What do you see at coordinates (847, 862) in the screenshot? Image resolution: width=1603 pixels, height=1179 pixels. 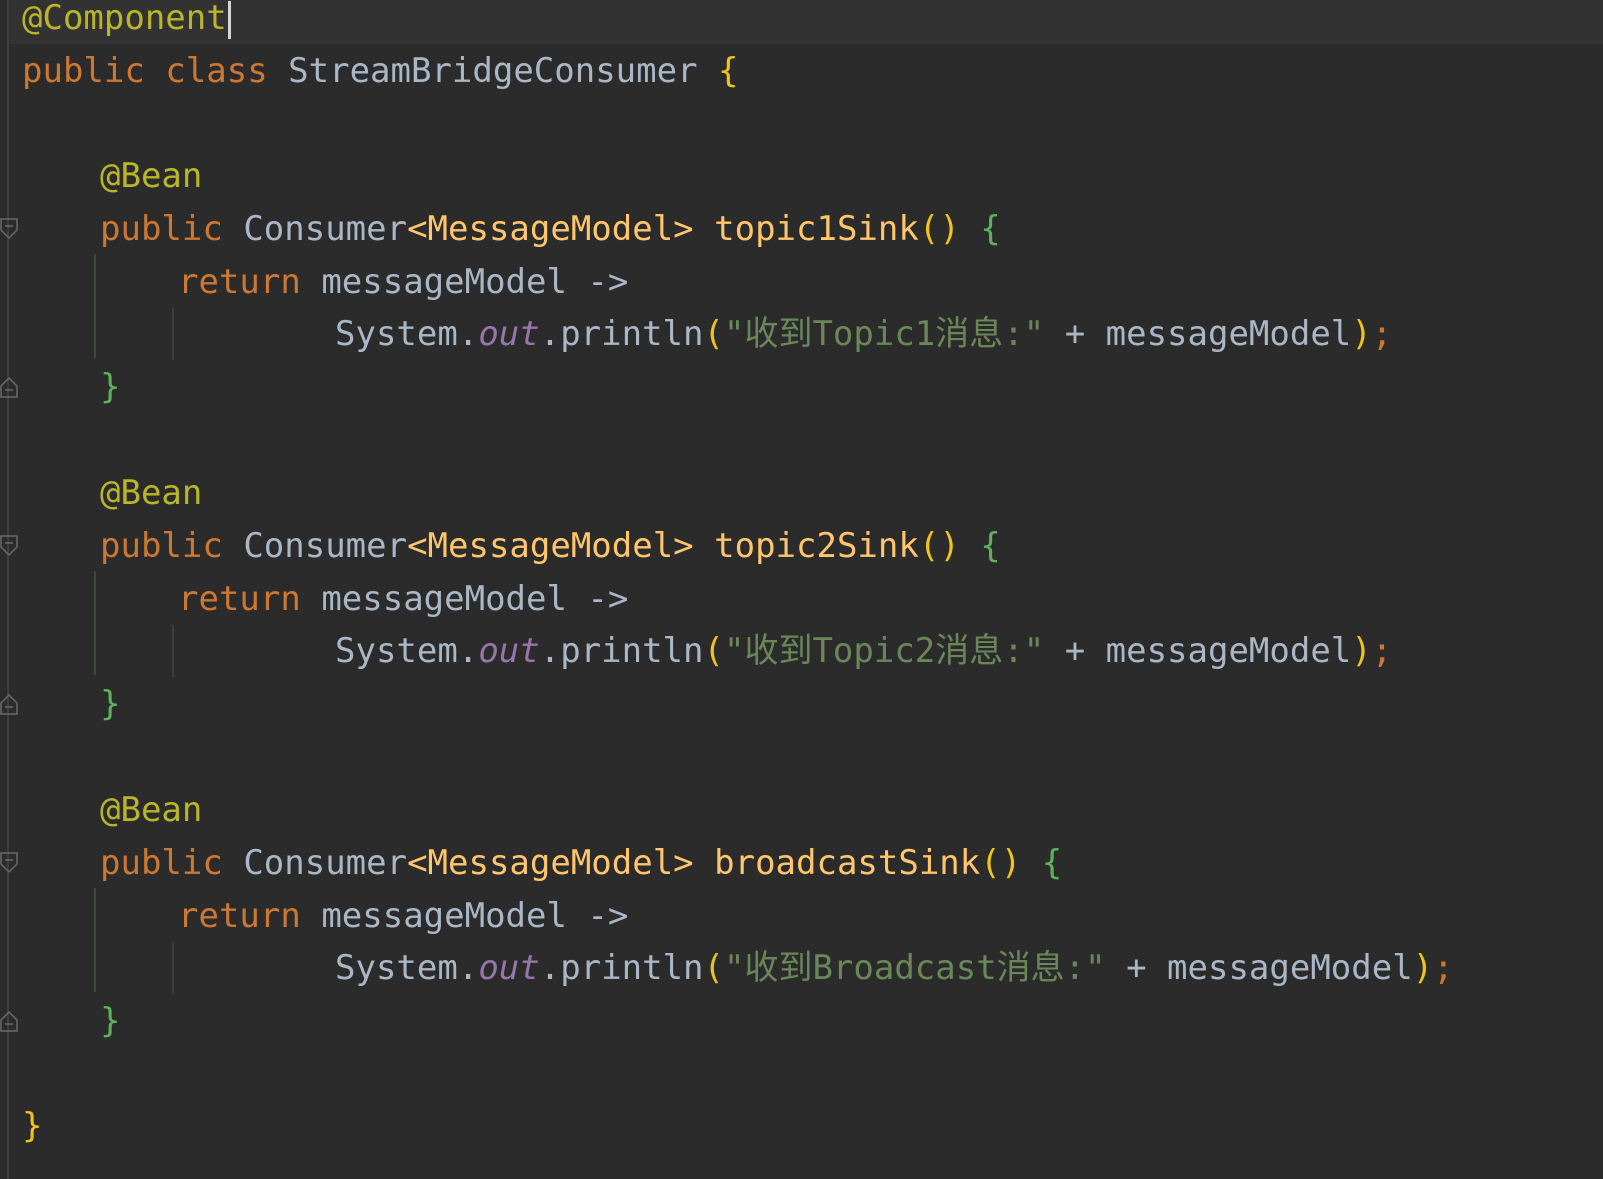 I see `method-name: broadcastSink` at bounding box center [847, 862].